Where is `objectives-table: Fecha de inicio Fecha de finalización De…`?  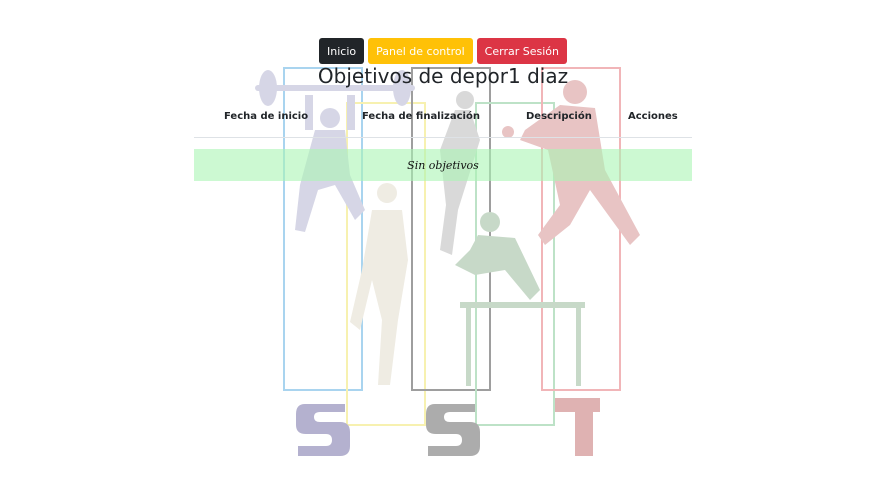 objectives-table: Fecha de inicio Fecha de finalización De… is located at coordinates (443, 142).